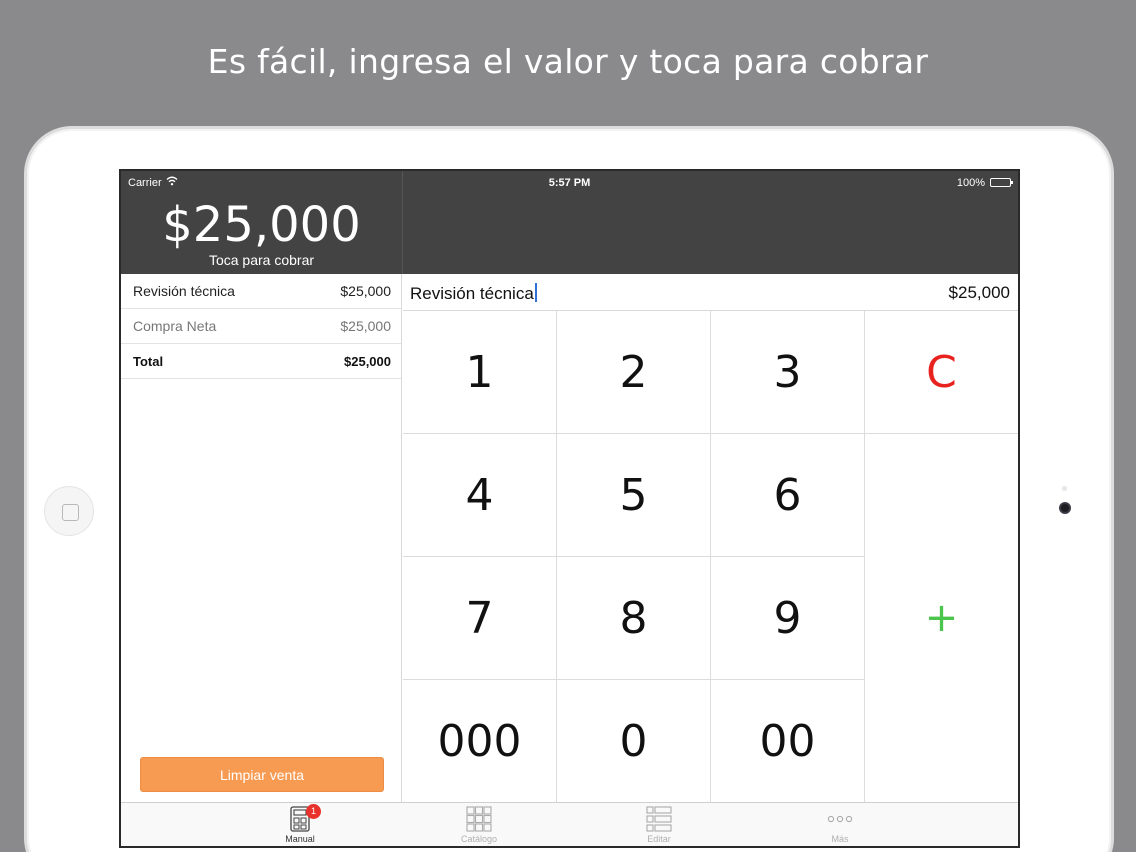 This screenshot has width=1136, height=852. What do you see at coordinates (261, 326) in the screenshot?
I see `net-purchase-row: Compra Neta $25,000` at bounding box center [261, 326].